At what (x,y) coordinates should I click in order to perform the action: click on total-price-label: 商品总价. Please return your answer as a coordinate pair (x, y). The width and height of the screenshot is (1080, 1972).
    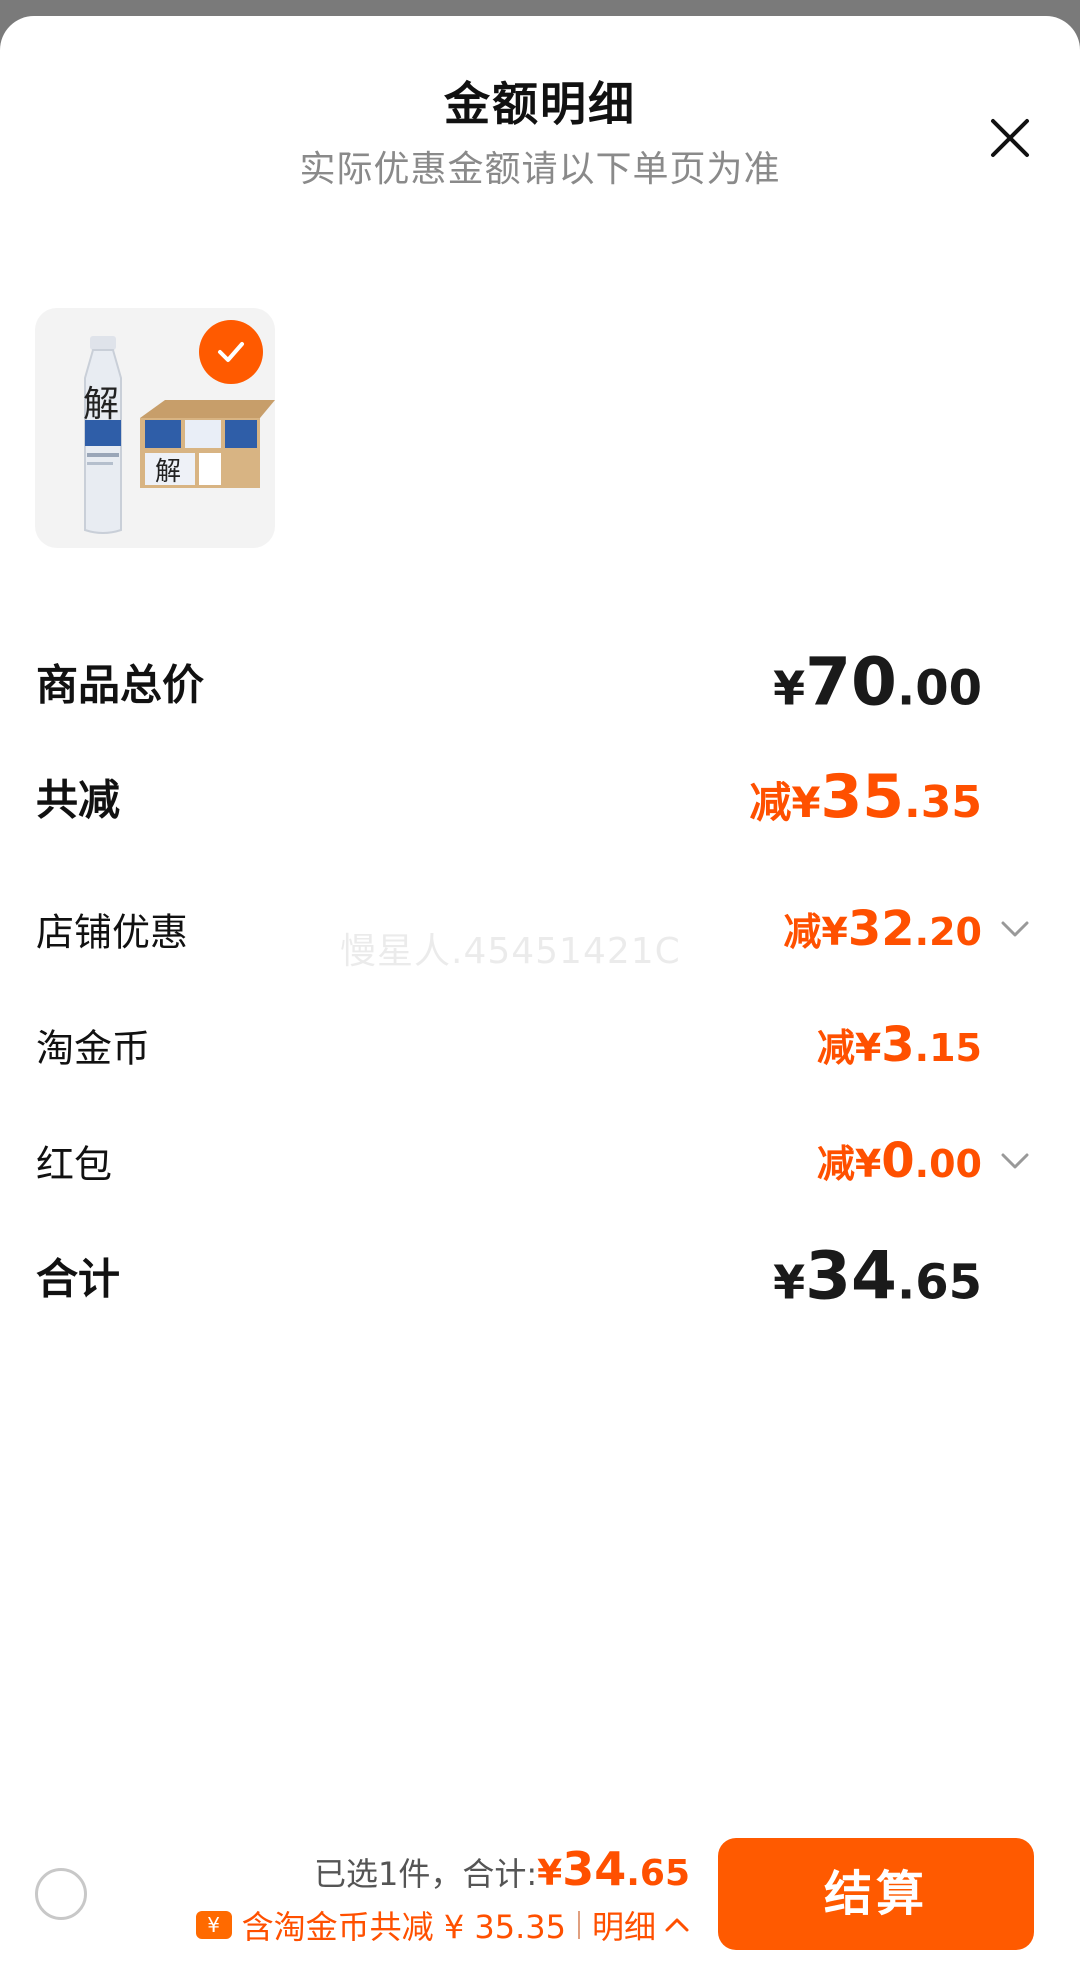
    Looking at the image, I should click on (120, 685).